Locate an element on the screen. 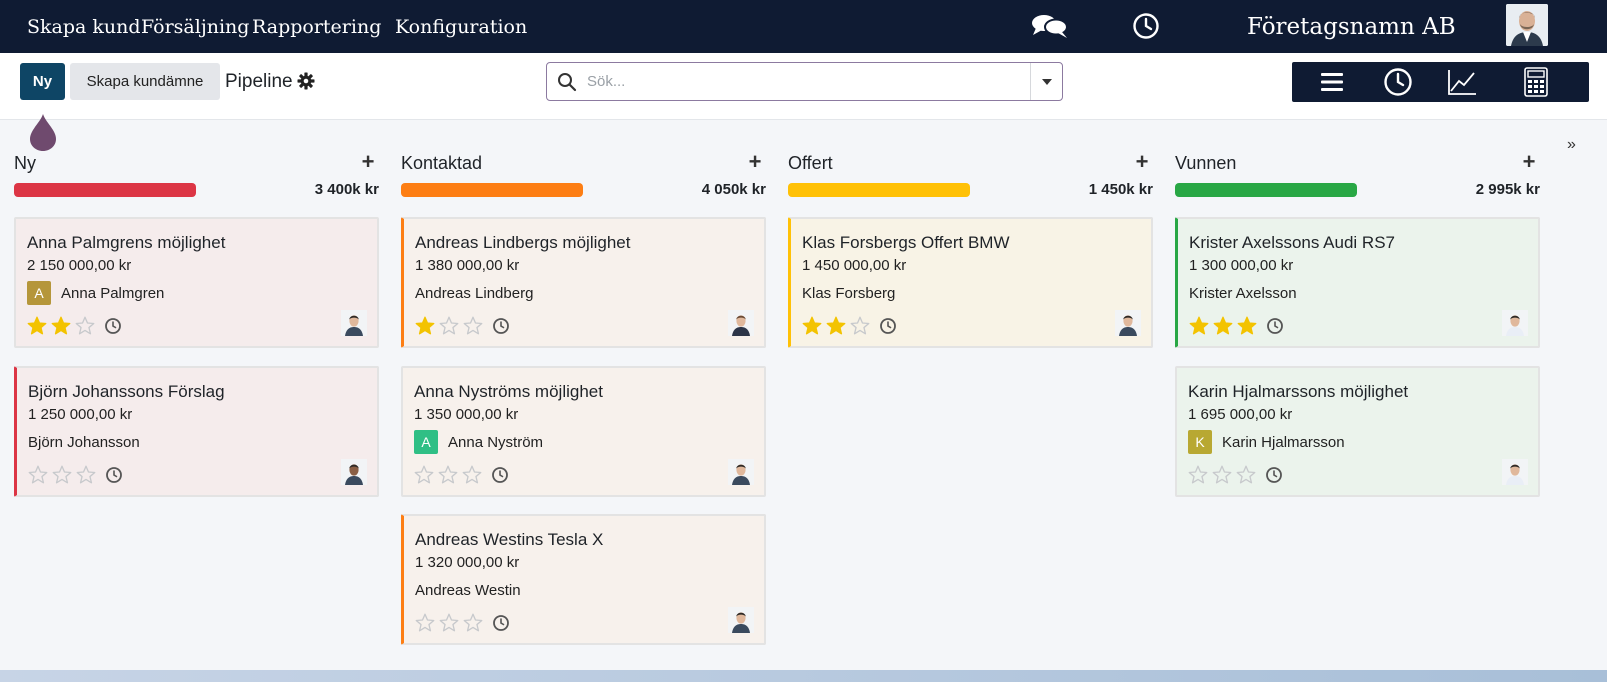 The width and height of the screenshot is (1607, 682). card-amount: 1 450 000,00 kr is located at coordinates (854, 265).